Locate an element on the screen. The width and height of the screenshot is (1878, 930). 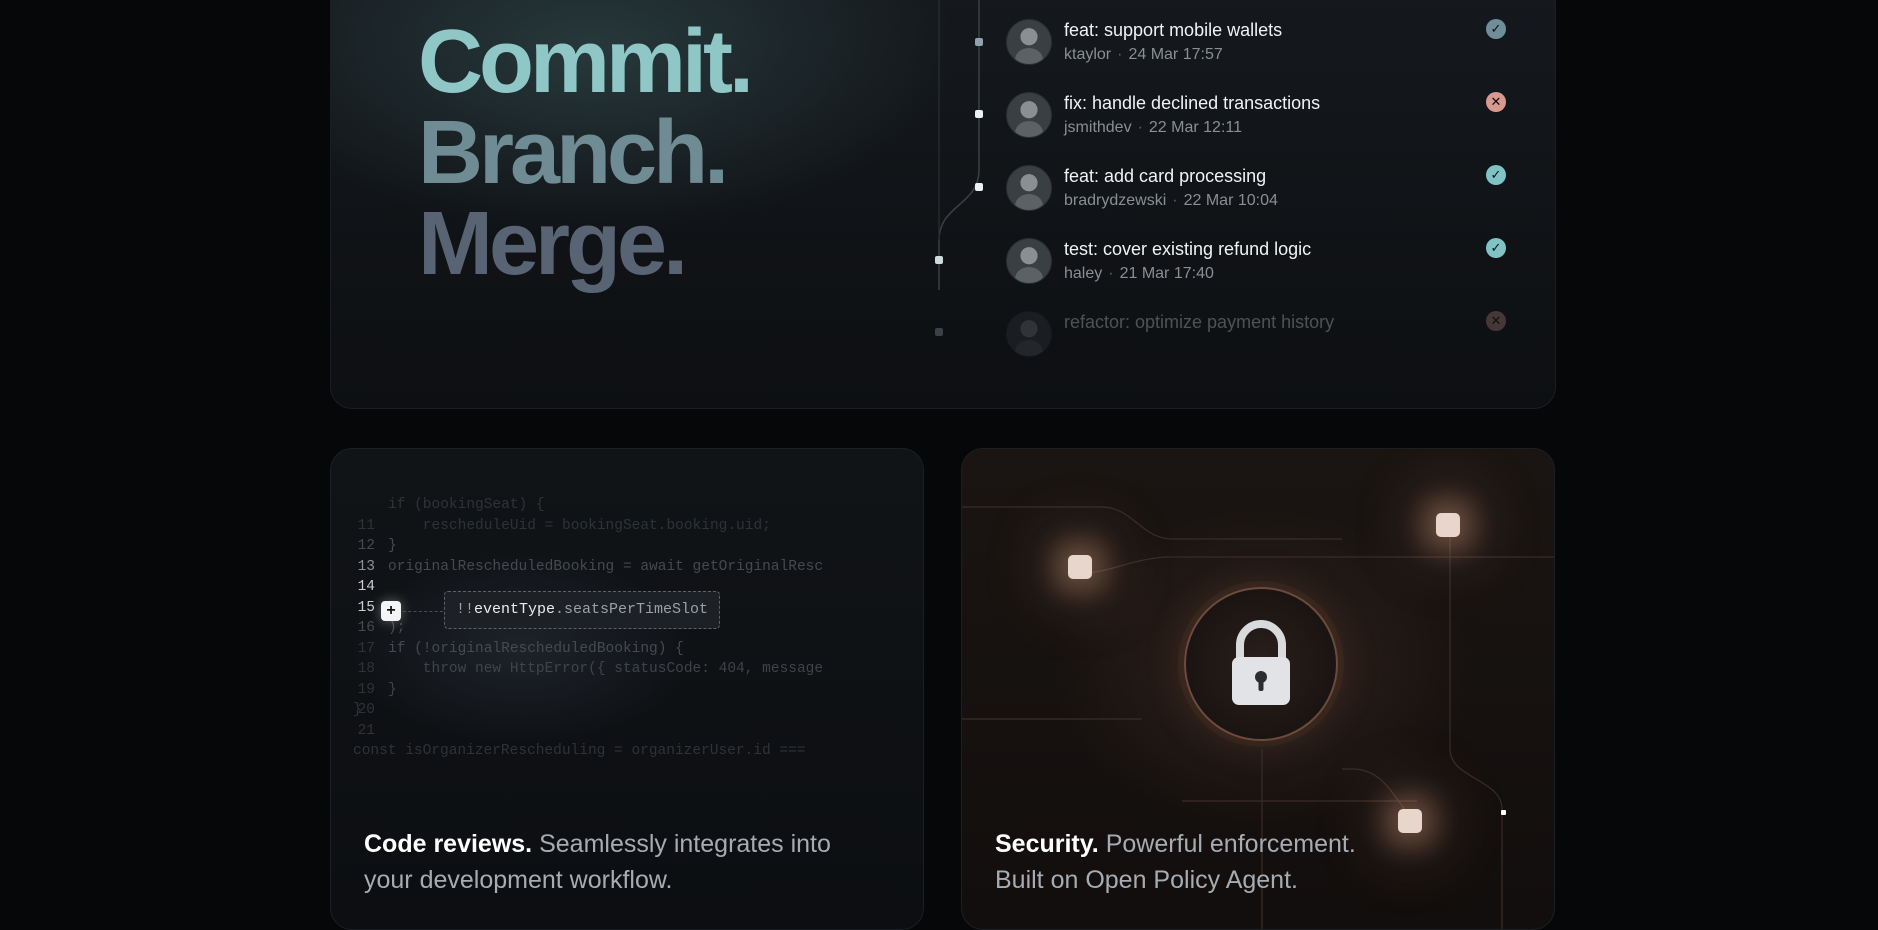
lock-icon is located at coordinates (1261, 662).